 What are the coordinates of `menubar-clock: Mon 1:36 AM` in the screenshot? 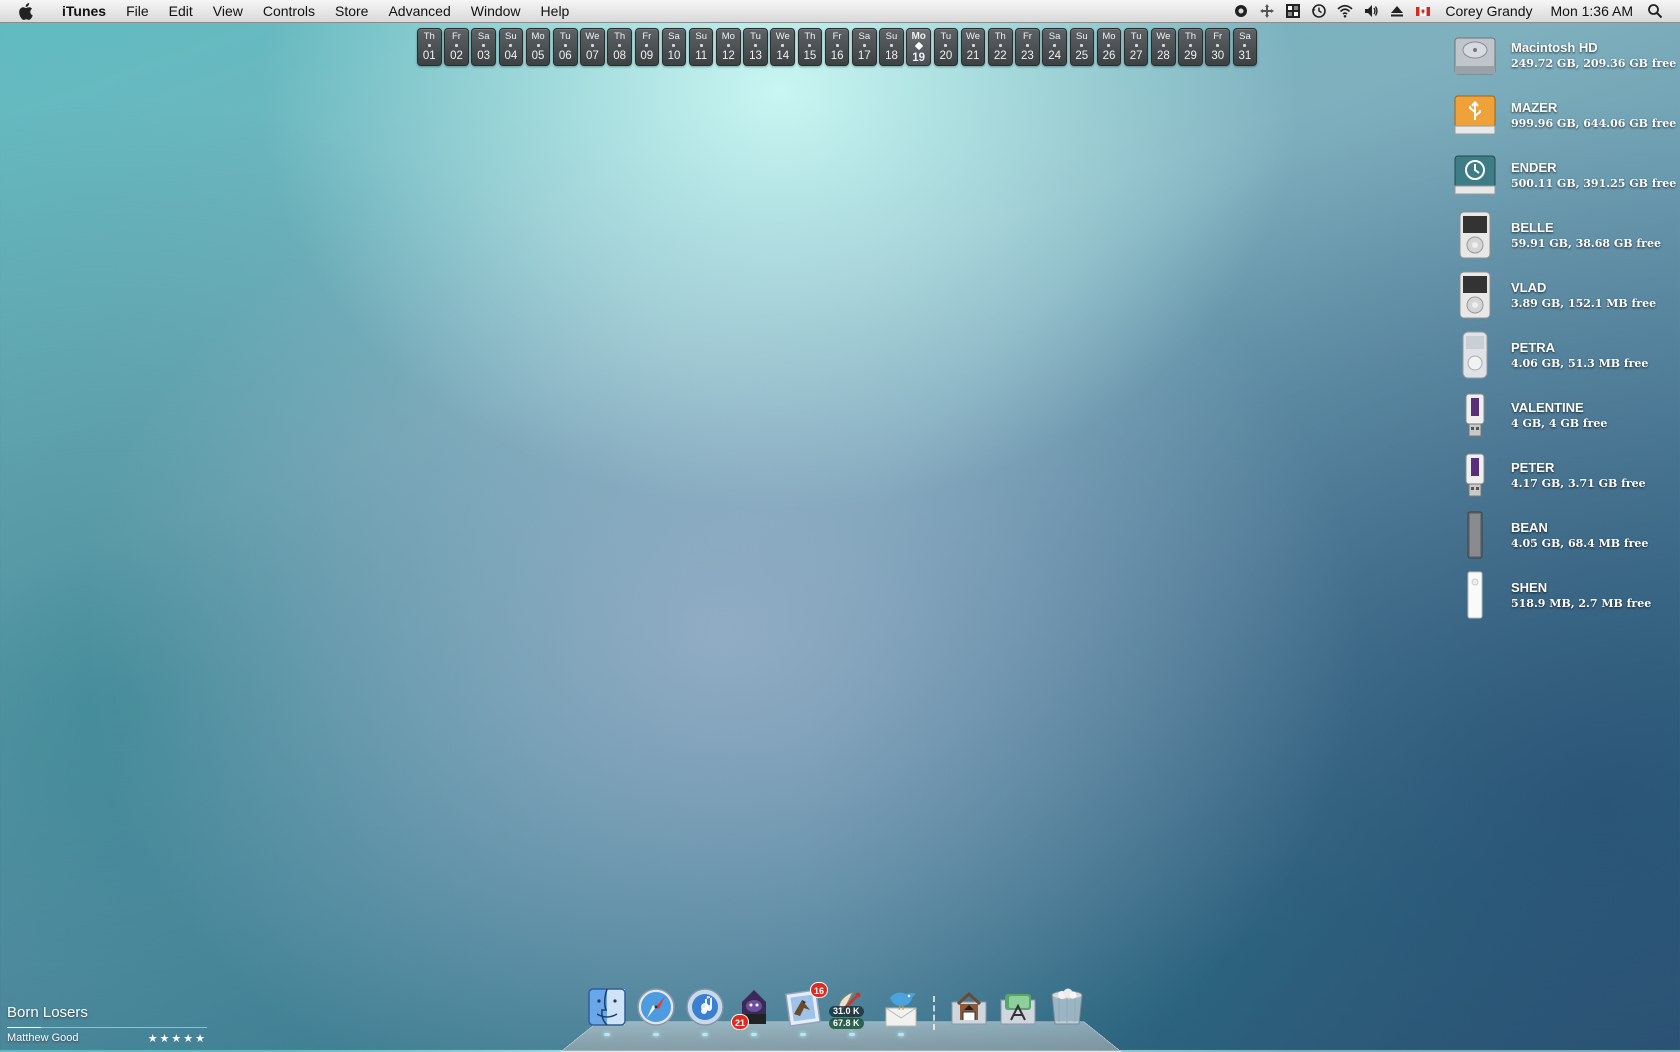 It's located at (1592, 11).